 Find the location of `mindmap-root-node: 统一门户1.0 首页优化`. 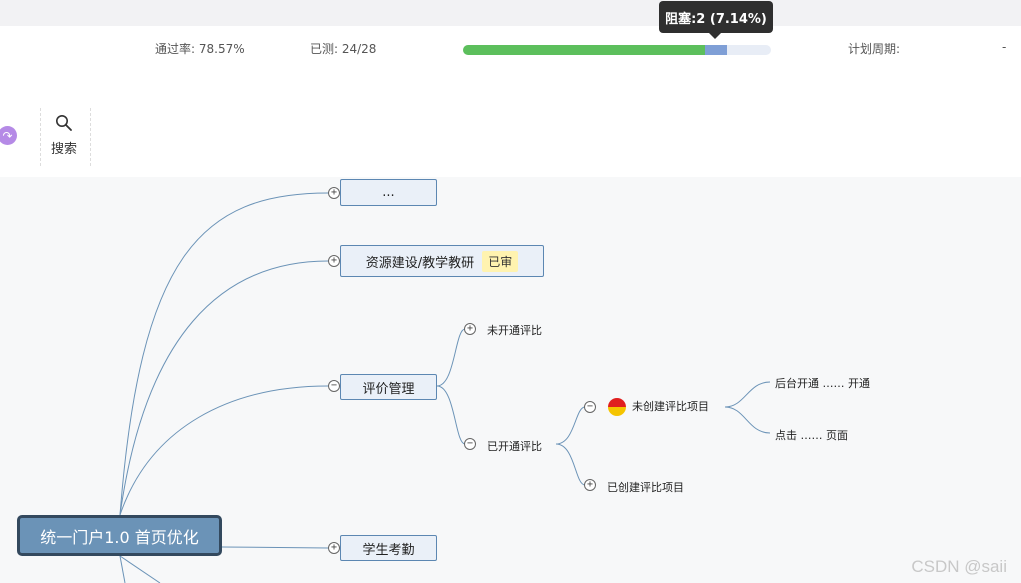

mindmap-root-node: 统一门户1.0 首页优化 is located at coordinates (119, 535).